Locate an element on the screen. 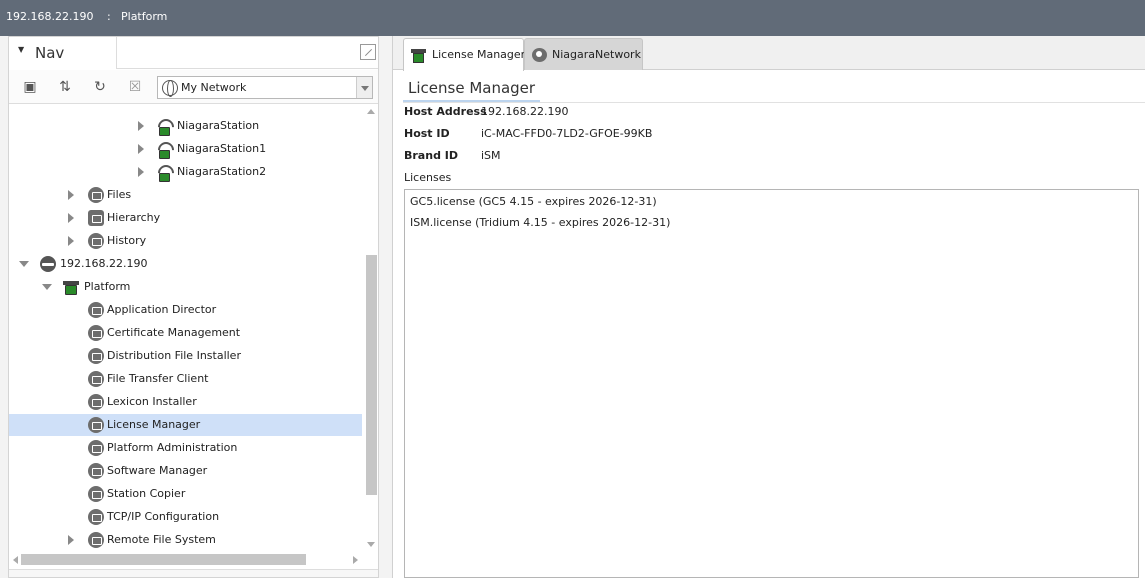 The height and width of the screenshot is (578, 1145). tree-item-lexicon-installer: Lexicon Installer is located at coordinates (185, 402).